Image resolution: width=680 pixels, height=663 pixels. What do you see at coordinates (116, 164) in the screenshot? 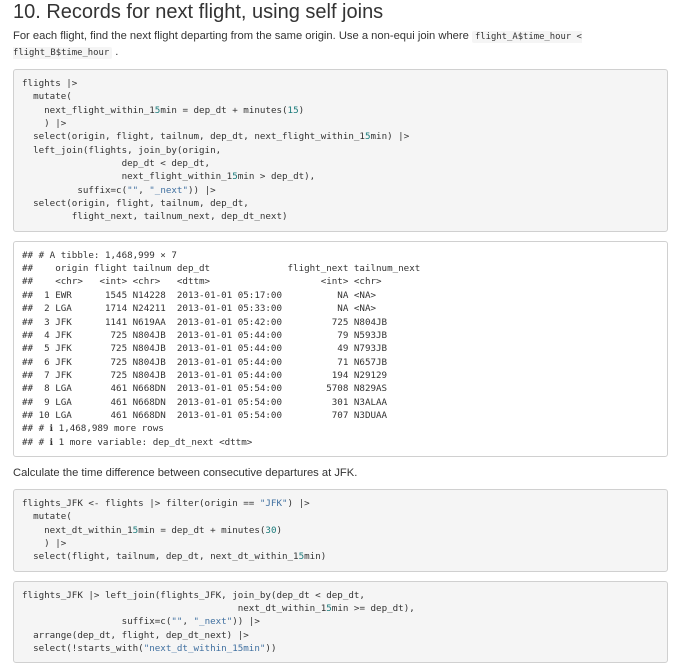
I see `code-line: dep_dt < dep_dt,` at bounding box center [116, 164].